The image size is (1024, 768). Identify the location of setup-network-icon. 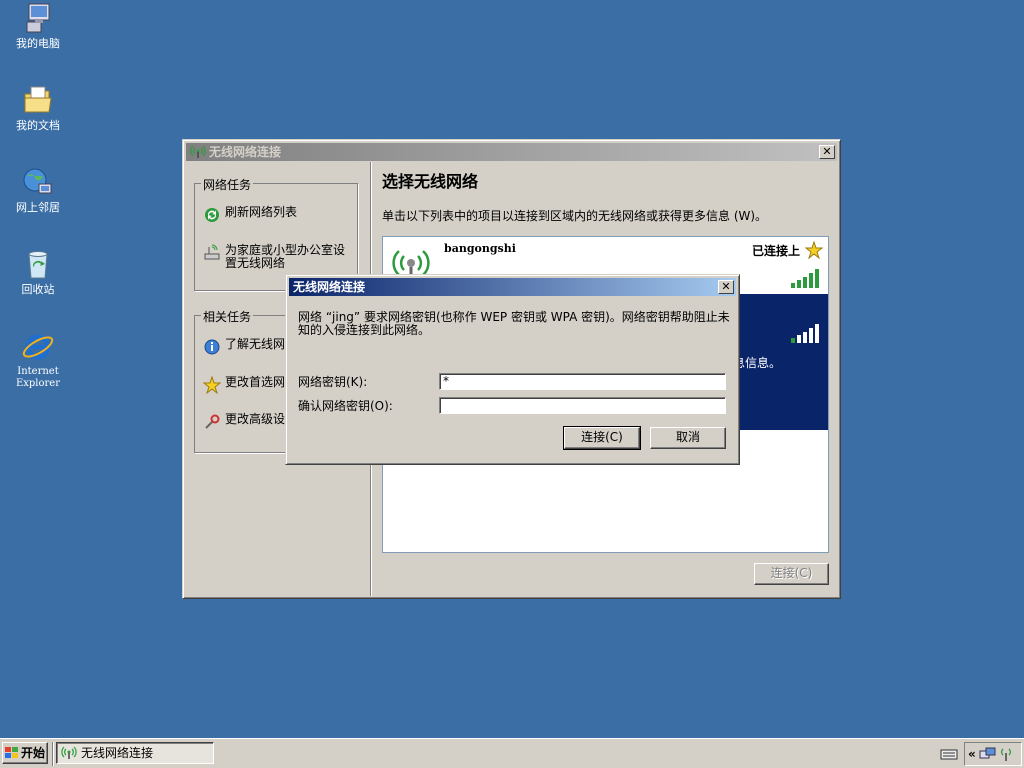
(212, 252).